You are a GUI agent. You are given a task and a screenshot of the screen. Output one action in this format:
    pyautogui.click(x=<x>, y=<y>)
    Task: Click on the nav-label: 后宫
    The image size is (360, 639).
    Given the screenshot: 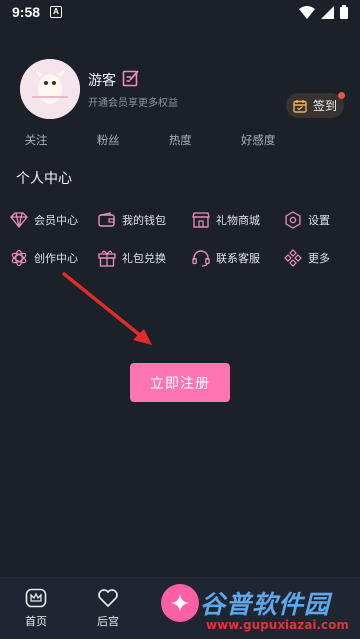 What is the action you would take?
    pyautogui.click(x=108, y=621)
    